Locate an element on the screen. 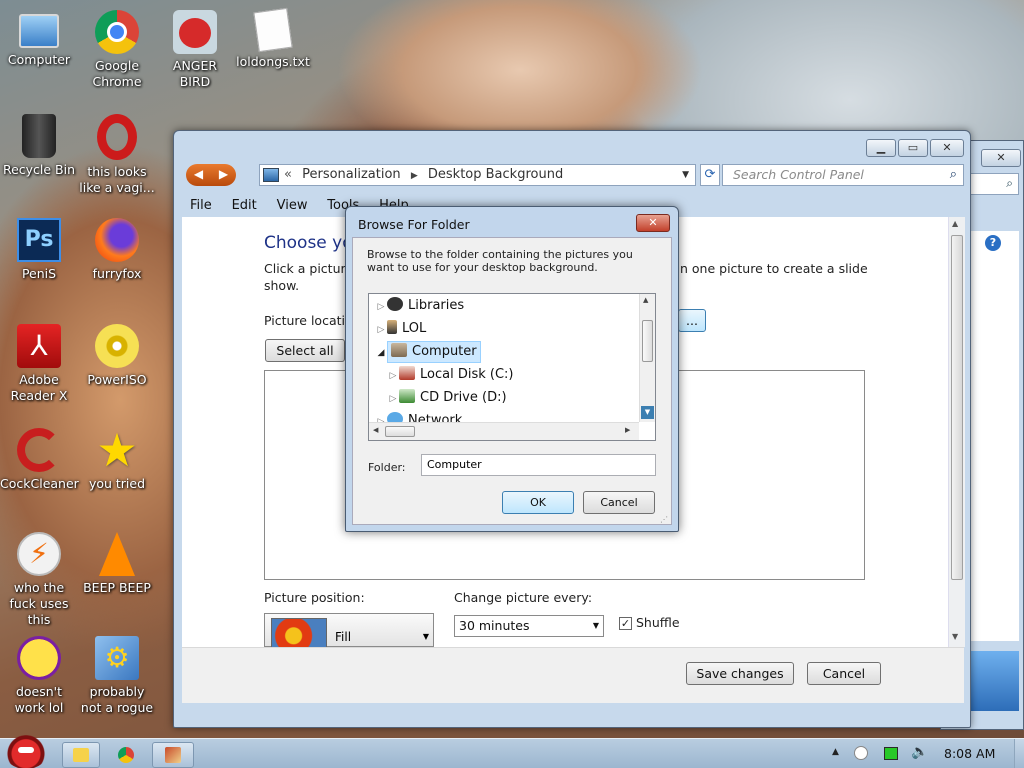 The height and width of the screenshot is (768, 1024). tree-horizontal-scrollbar: ◀ ▶ is located at coordinates (504, 431).